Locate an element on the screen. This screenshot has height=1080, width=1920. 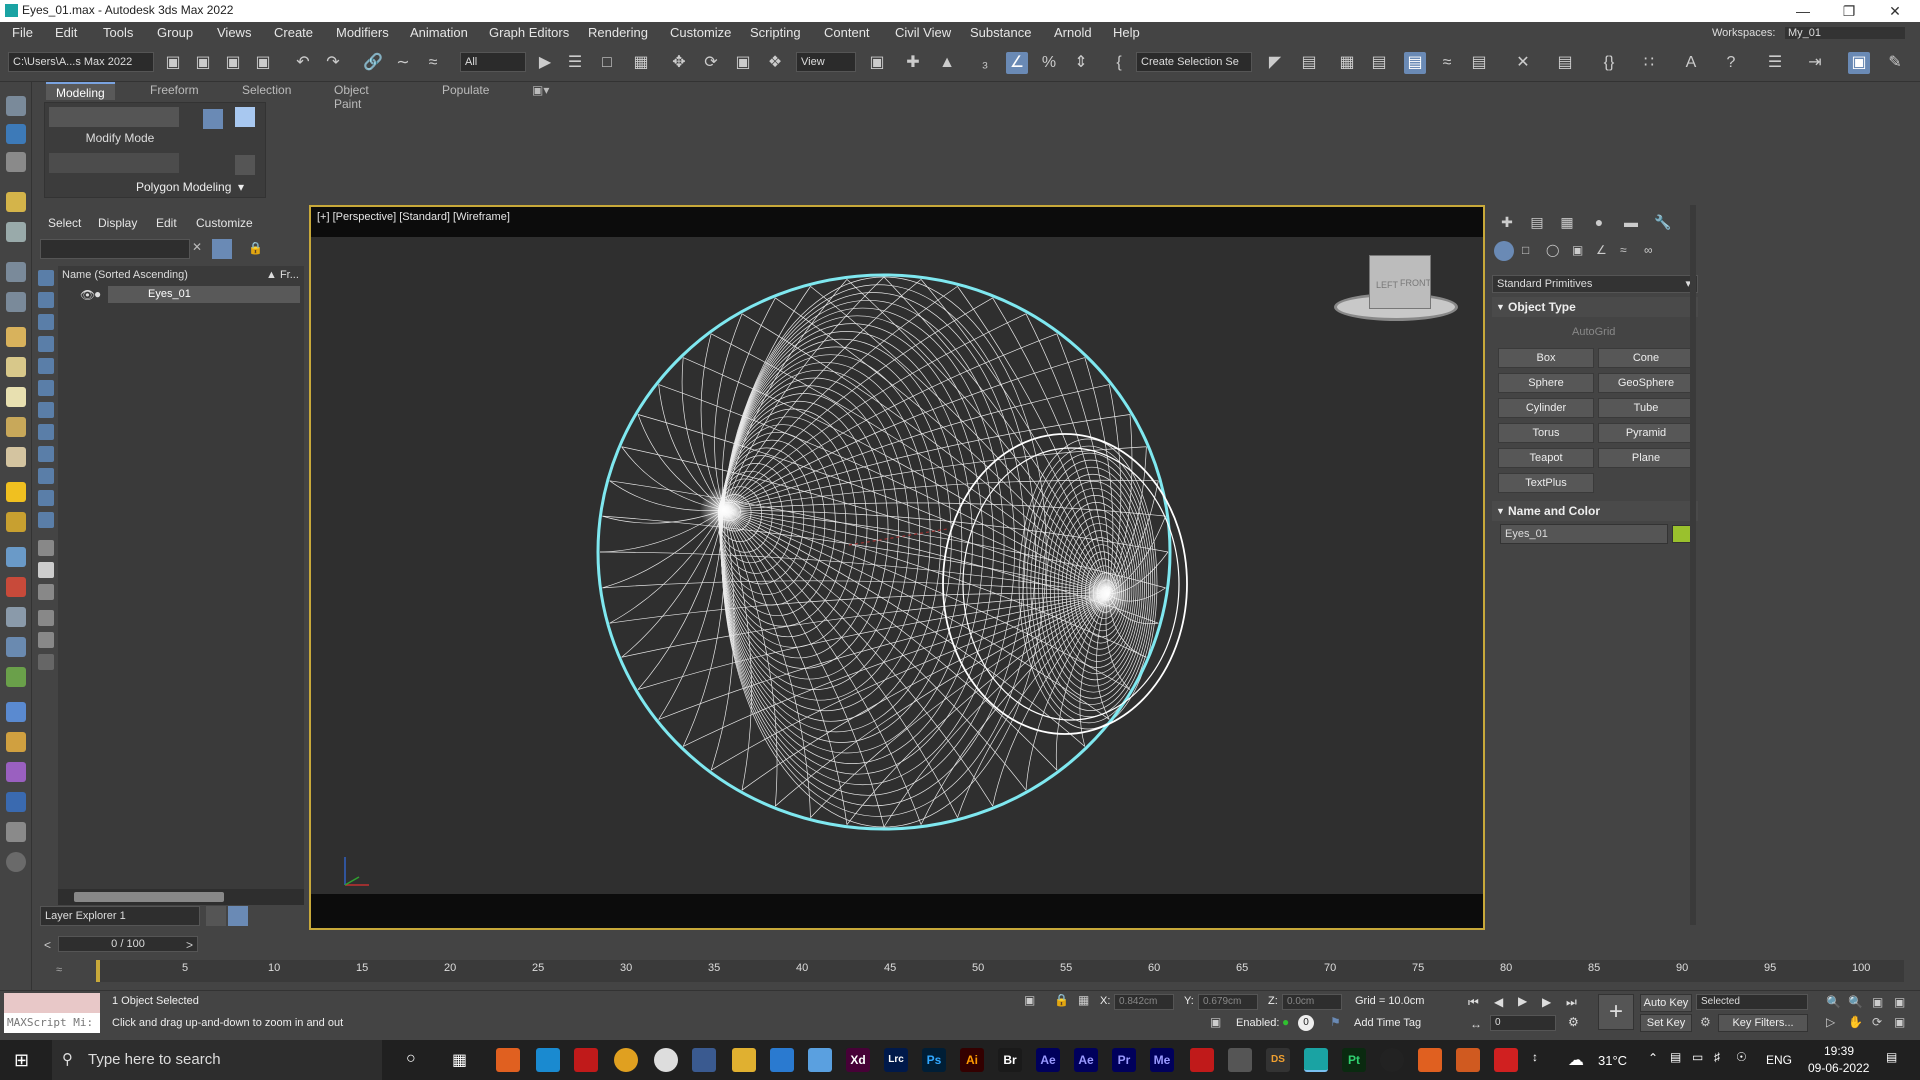
pivot-center-icon: ▣ is located at coordinates (877, 63).